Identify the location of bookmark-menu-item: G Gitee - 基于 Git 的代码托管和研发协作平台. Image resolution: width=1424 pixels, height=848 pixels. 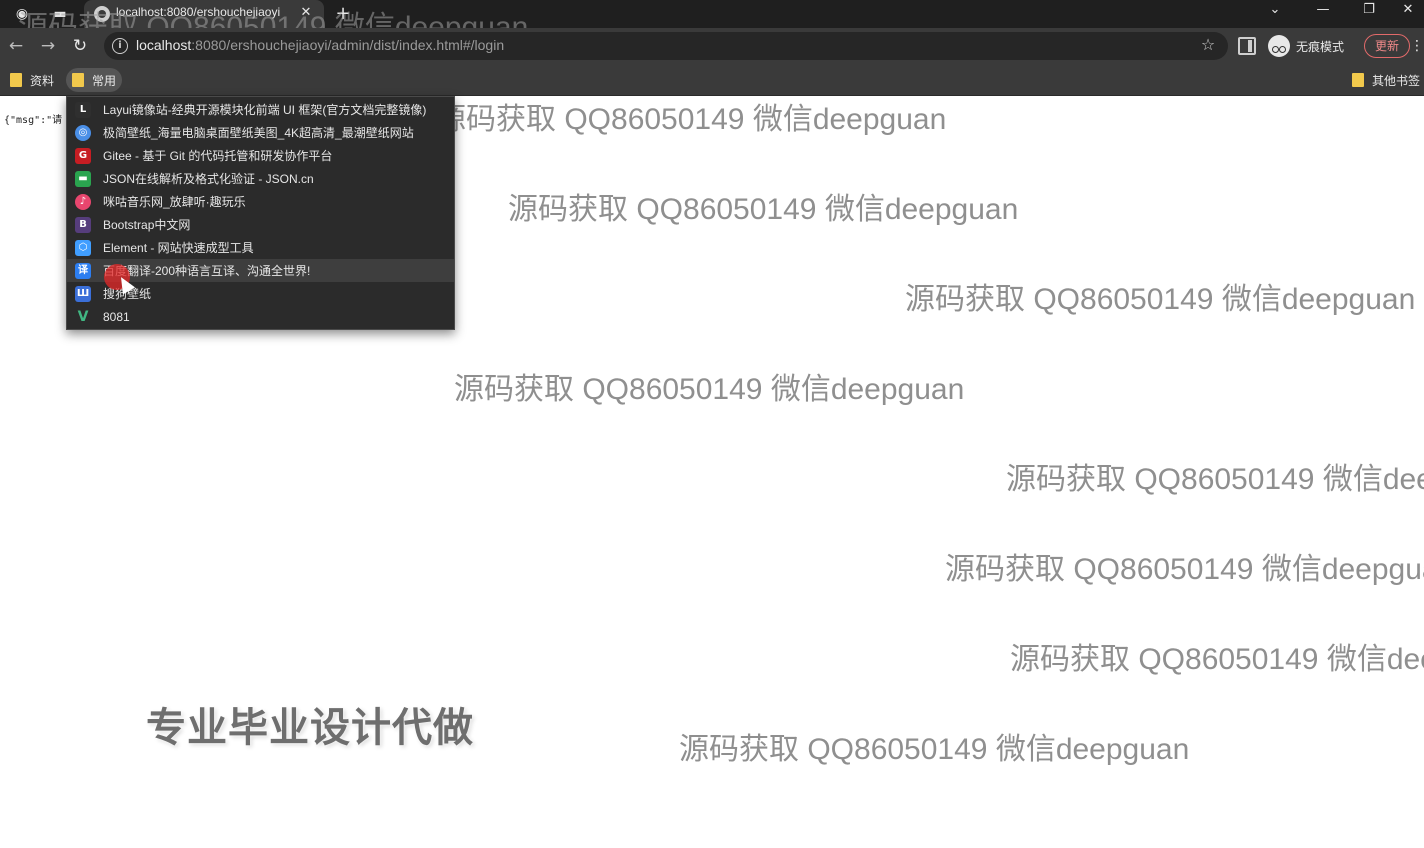
(260, 155).